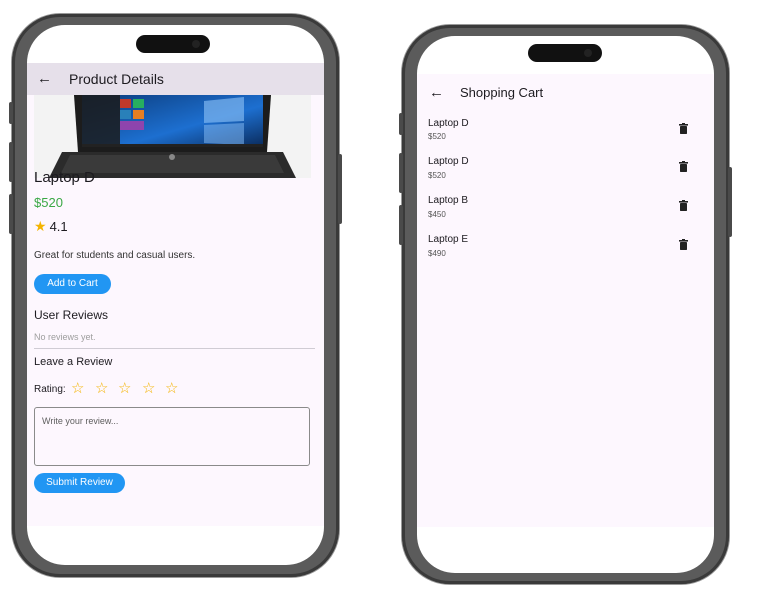 The image size is (760, 594). I want to click on cart-item-name: Laptop B, so click(448, 200).